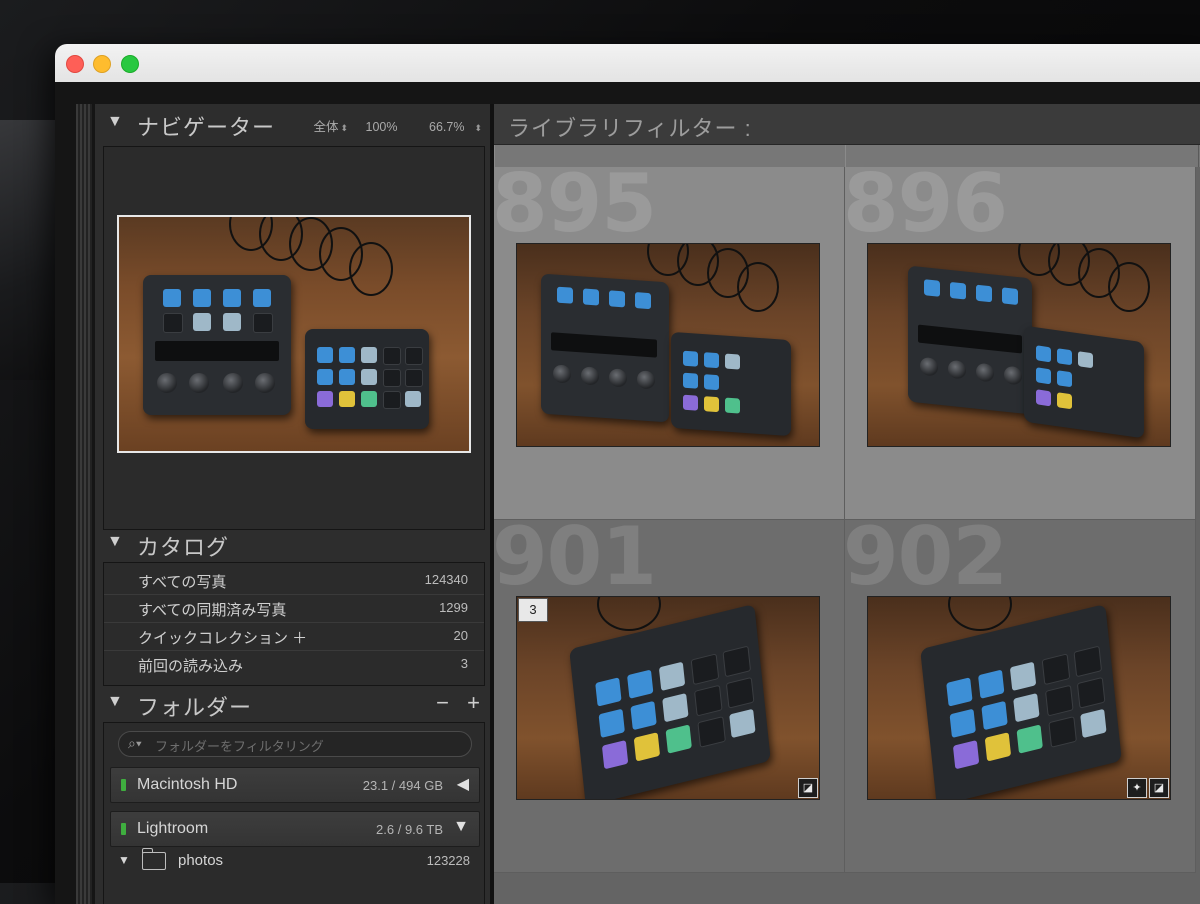  I want to click on remove-folder-button: −, so click(442, 702).